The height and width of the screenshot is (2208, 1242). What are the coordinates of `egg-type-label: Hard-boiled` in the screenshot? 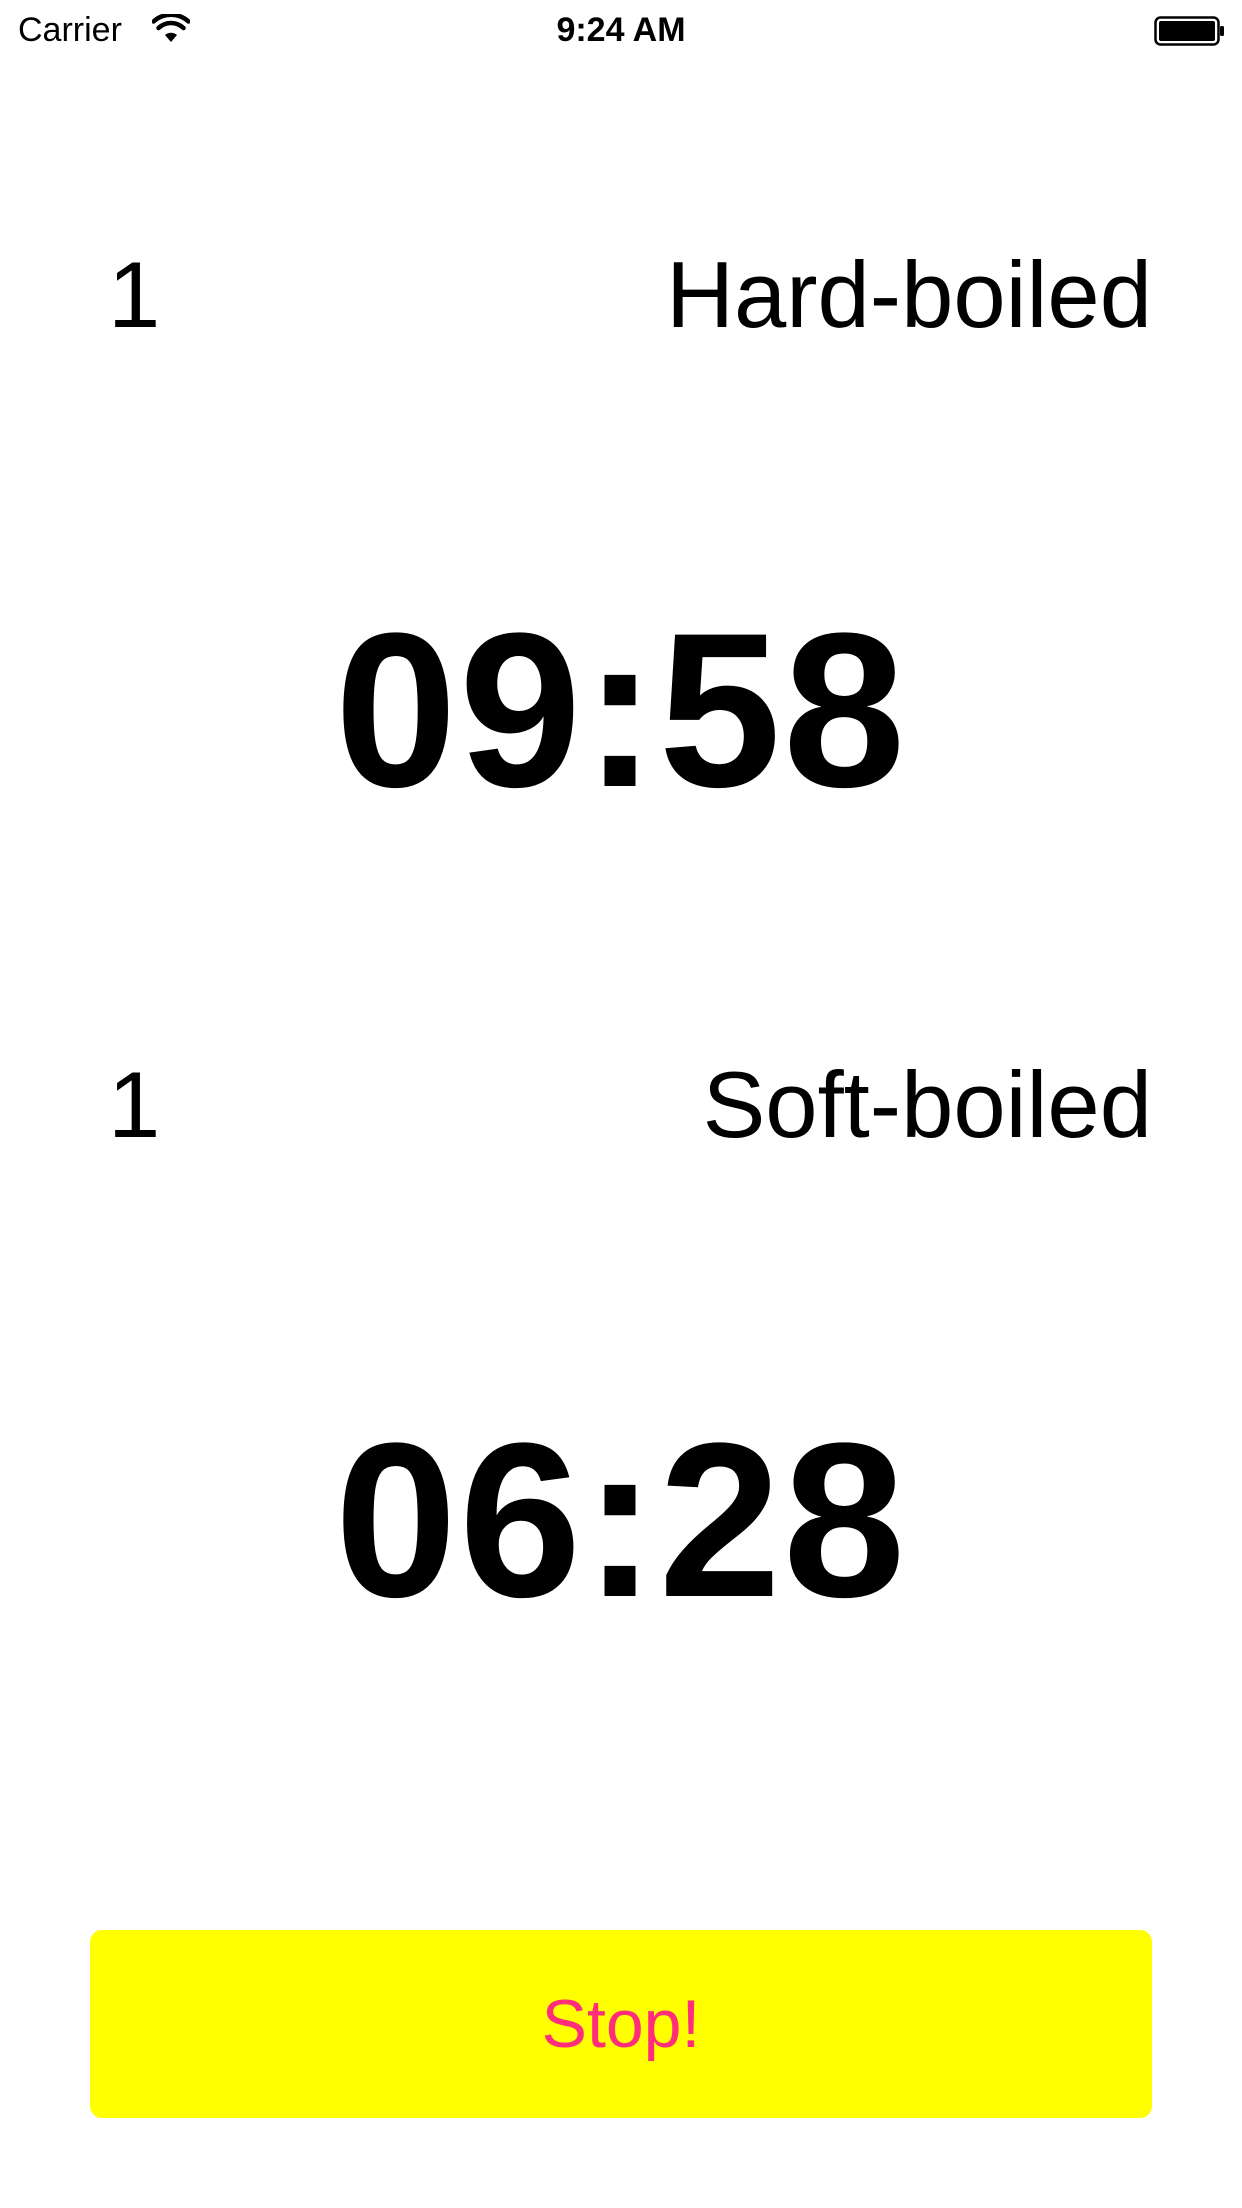 It's located at (909, 294).